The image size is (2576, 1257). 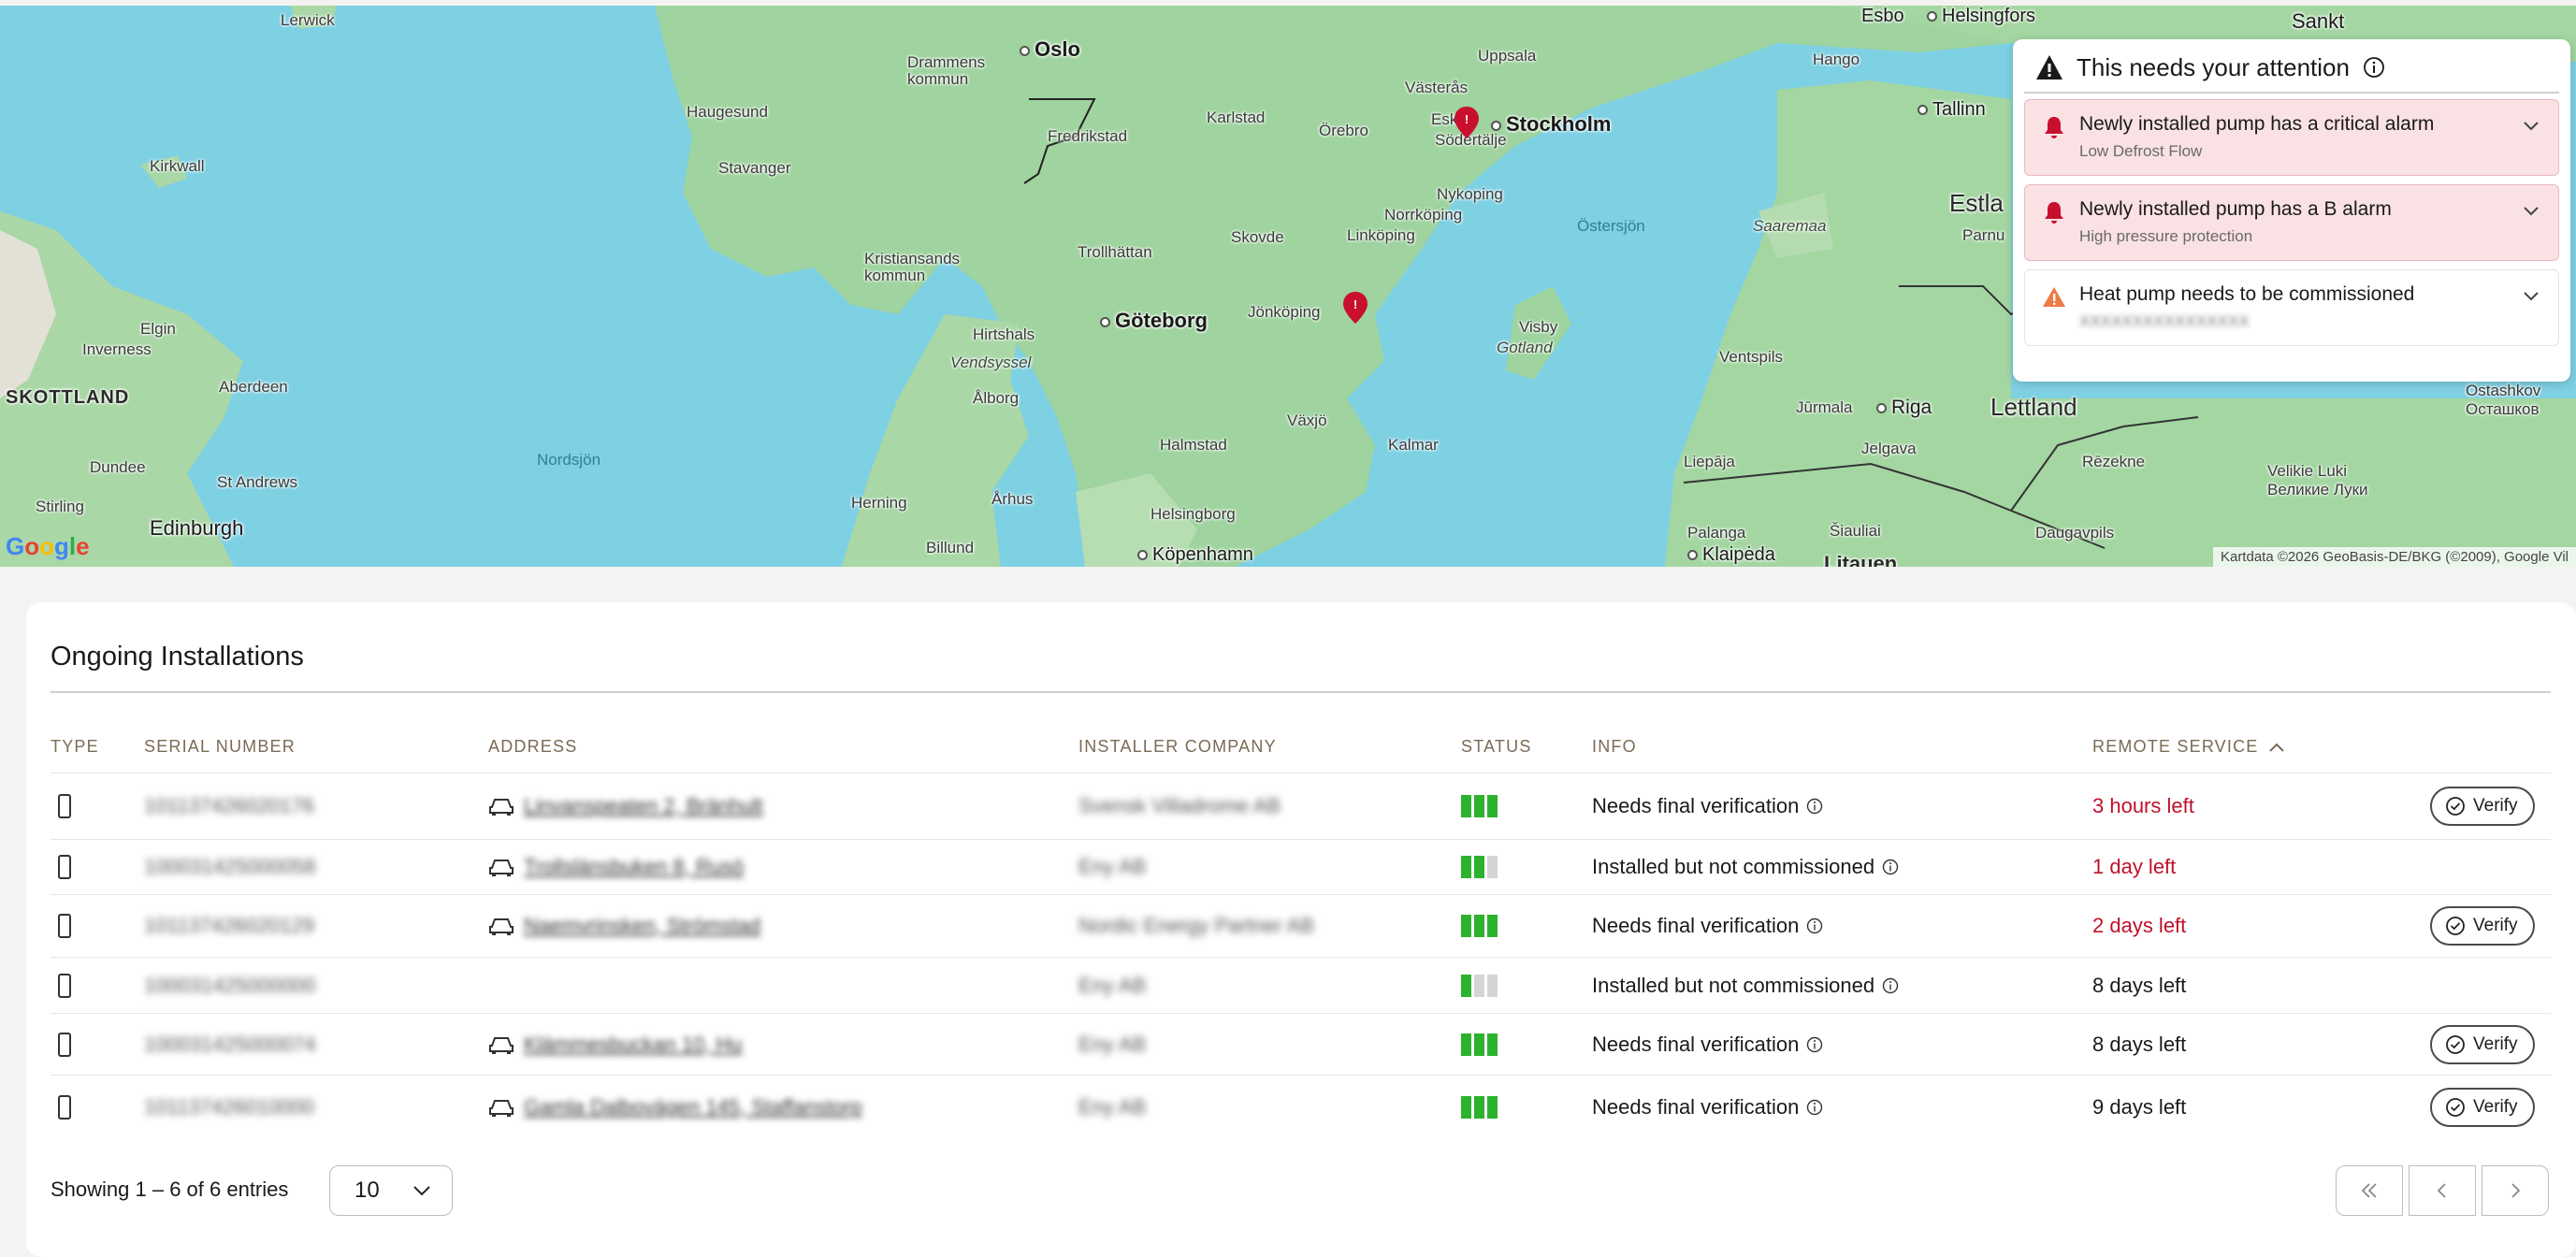 What do you see at coordinates (2276, 747) in the screenshot?
I see `sort-asc-icon` at bounding box center [2276, 747].